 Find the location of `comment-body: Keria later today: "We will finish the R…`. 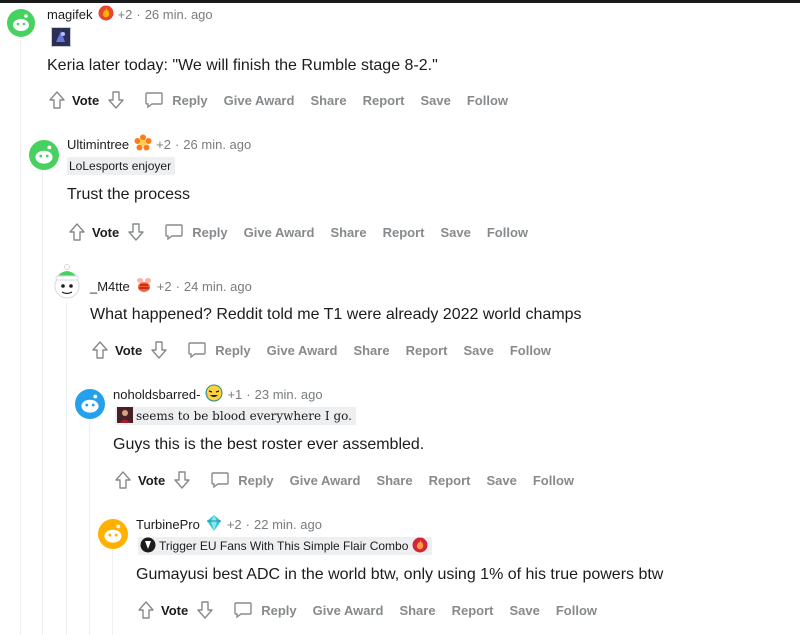

comment-body: Keria later today: "We will finish the R… is located at coordinates (242, 65).